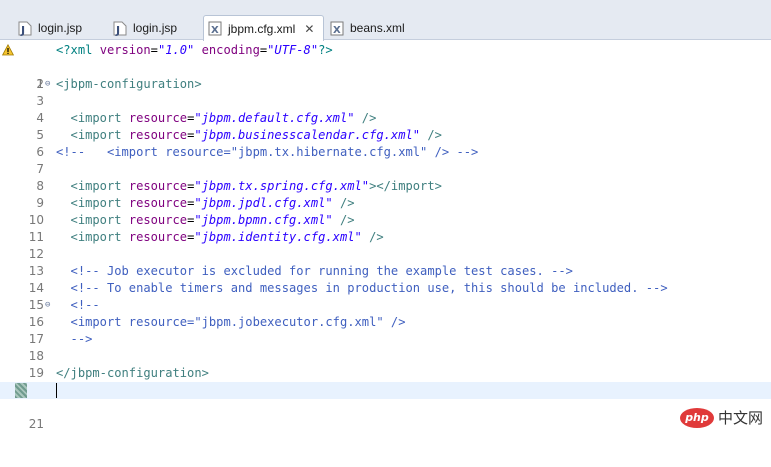 This screenshot has width=771, height=467. What do you see at coordinates (385, 177) in the screenshot?
I see `code-line: 8` at bounding box center [385, 177].